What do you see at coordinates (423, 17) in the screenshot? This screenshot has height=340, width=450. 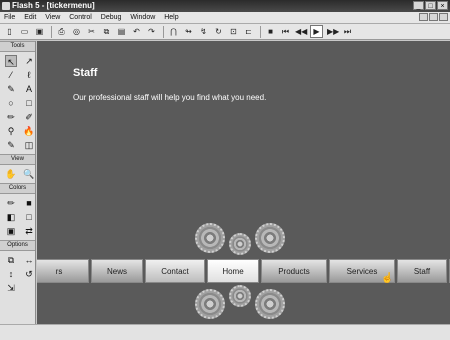 I see `doc-minimize-button` at bounding box center [423, 17].